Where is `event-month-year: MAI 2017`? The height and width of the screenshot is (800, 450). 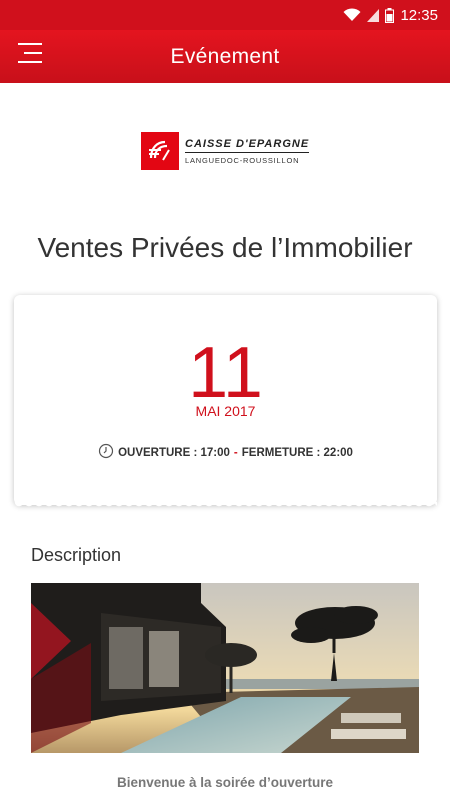 event-month-year: MAI 2017 is located at coordinates (225, 411).